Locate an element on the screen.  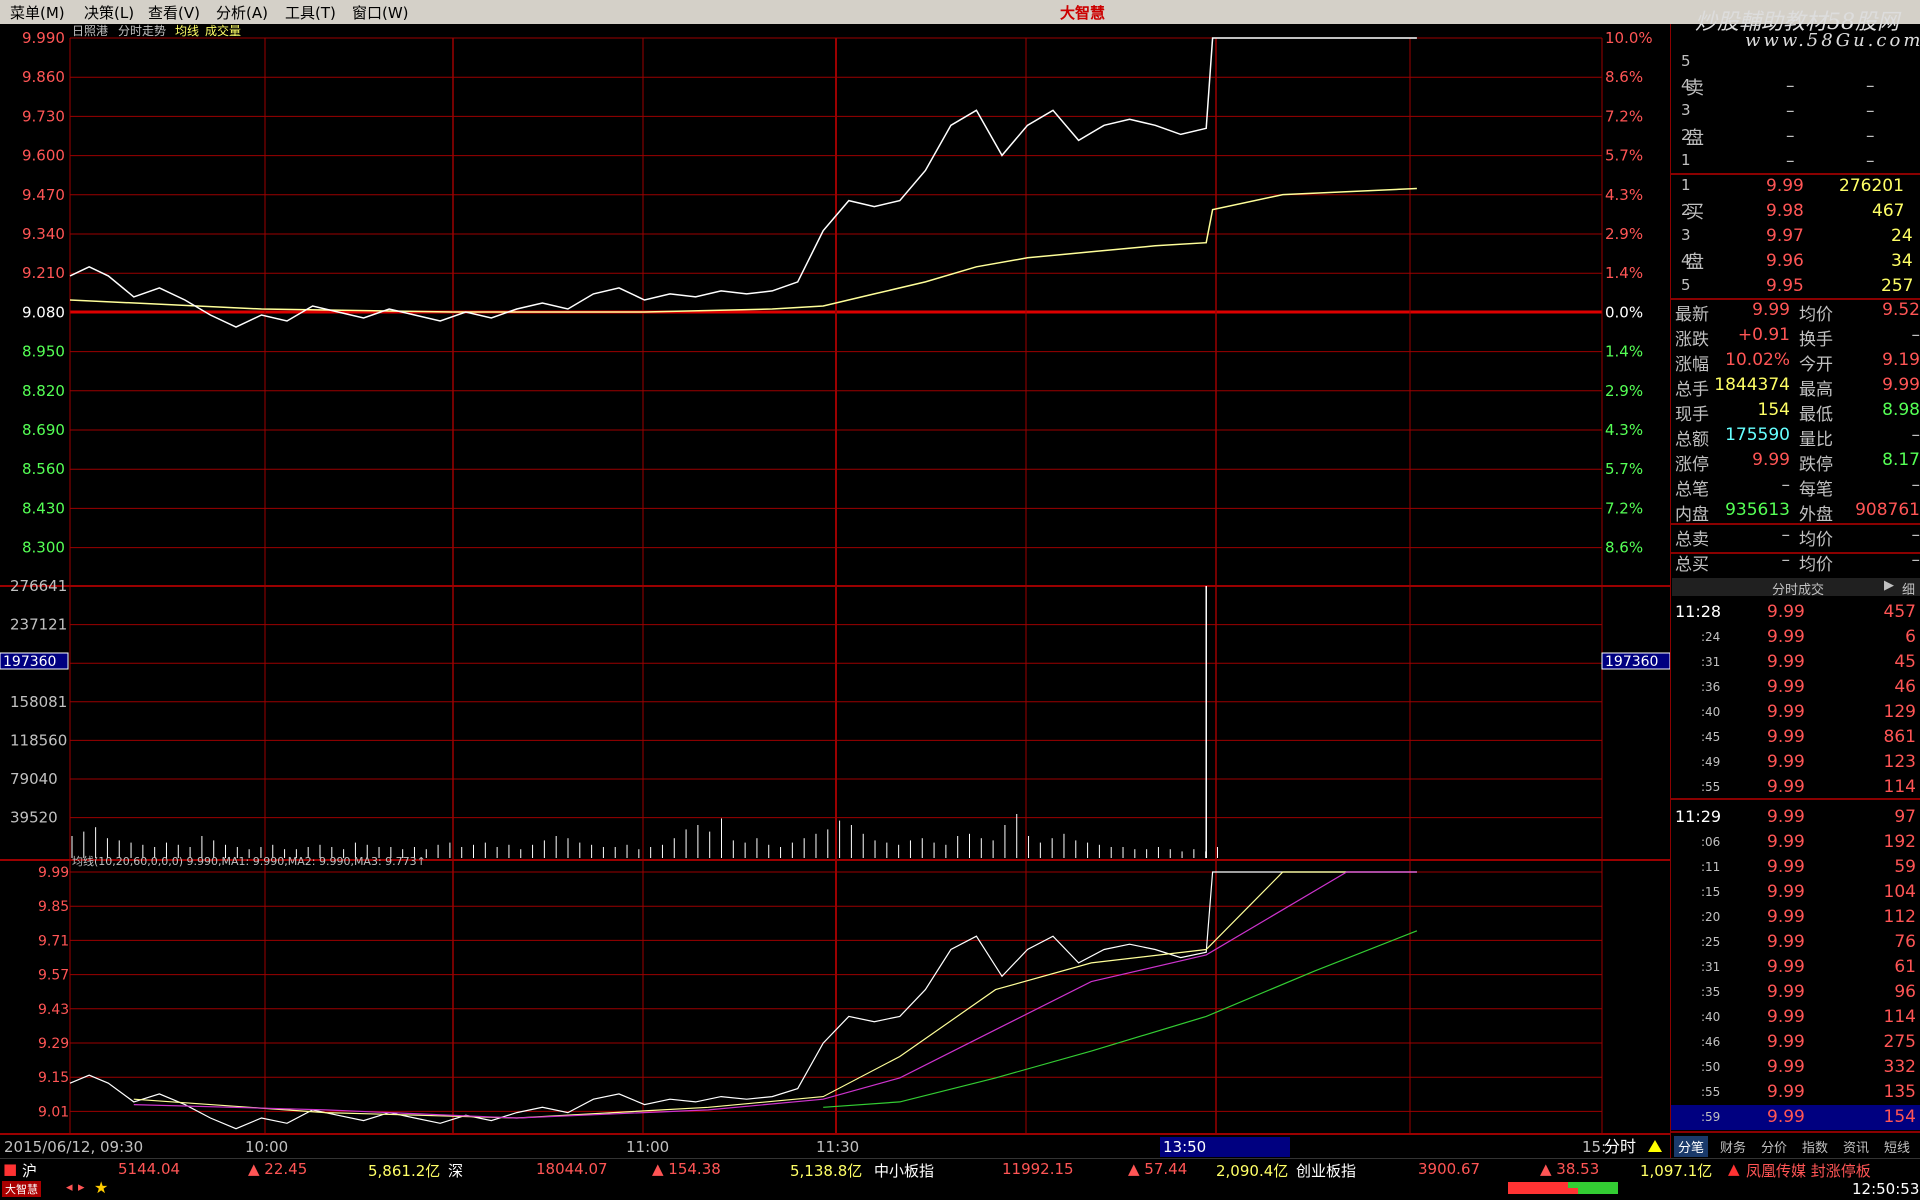
tick-row: :40 9.99 129 is located at coordinates (1795, 712).